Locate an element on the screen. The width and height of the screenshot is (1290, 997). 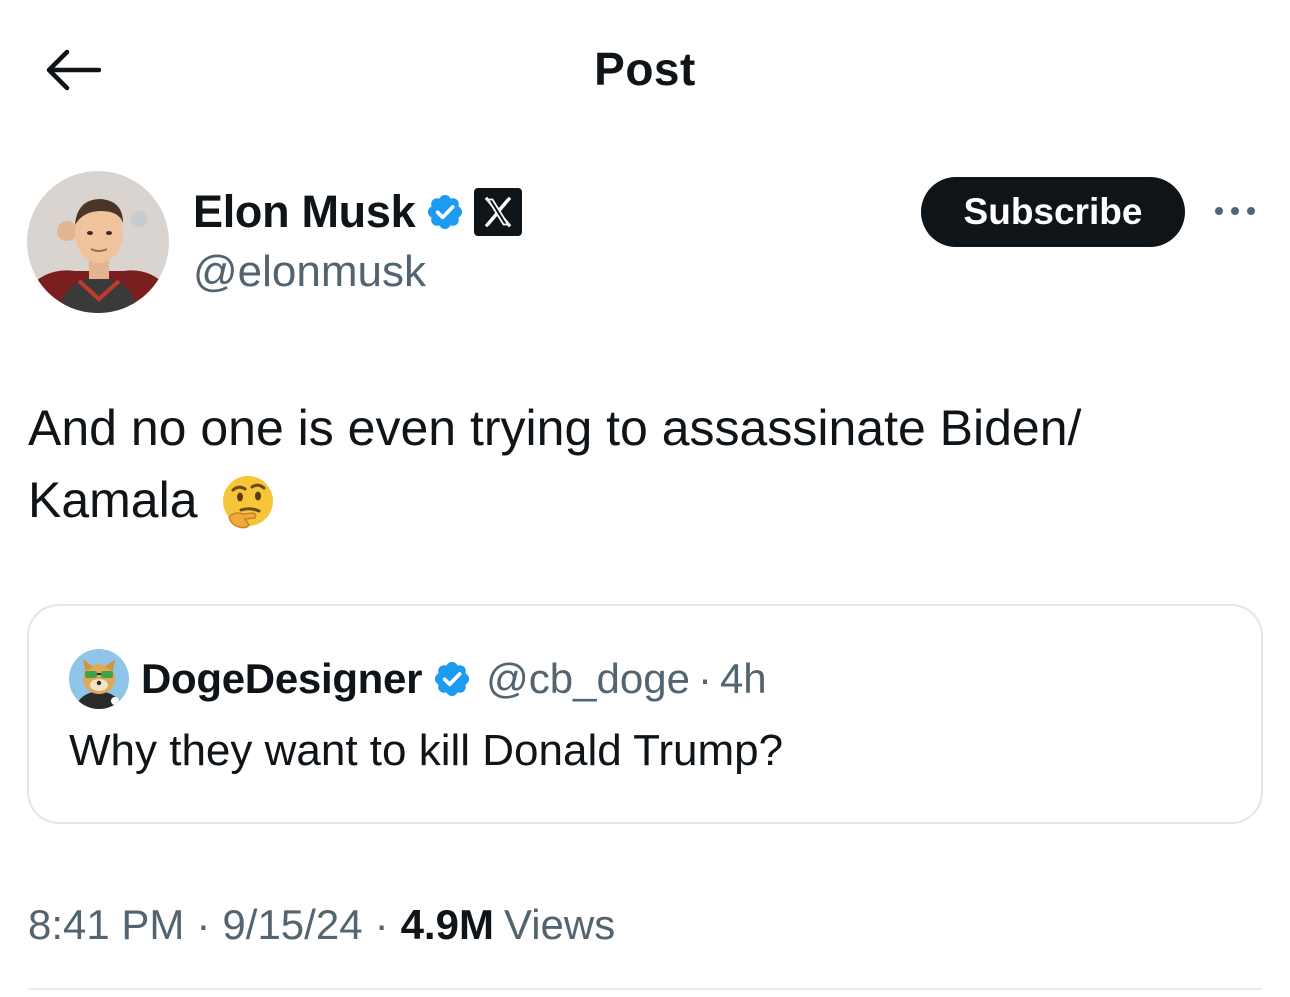
quoted-author-avatar is located at coordinates (99, 679).